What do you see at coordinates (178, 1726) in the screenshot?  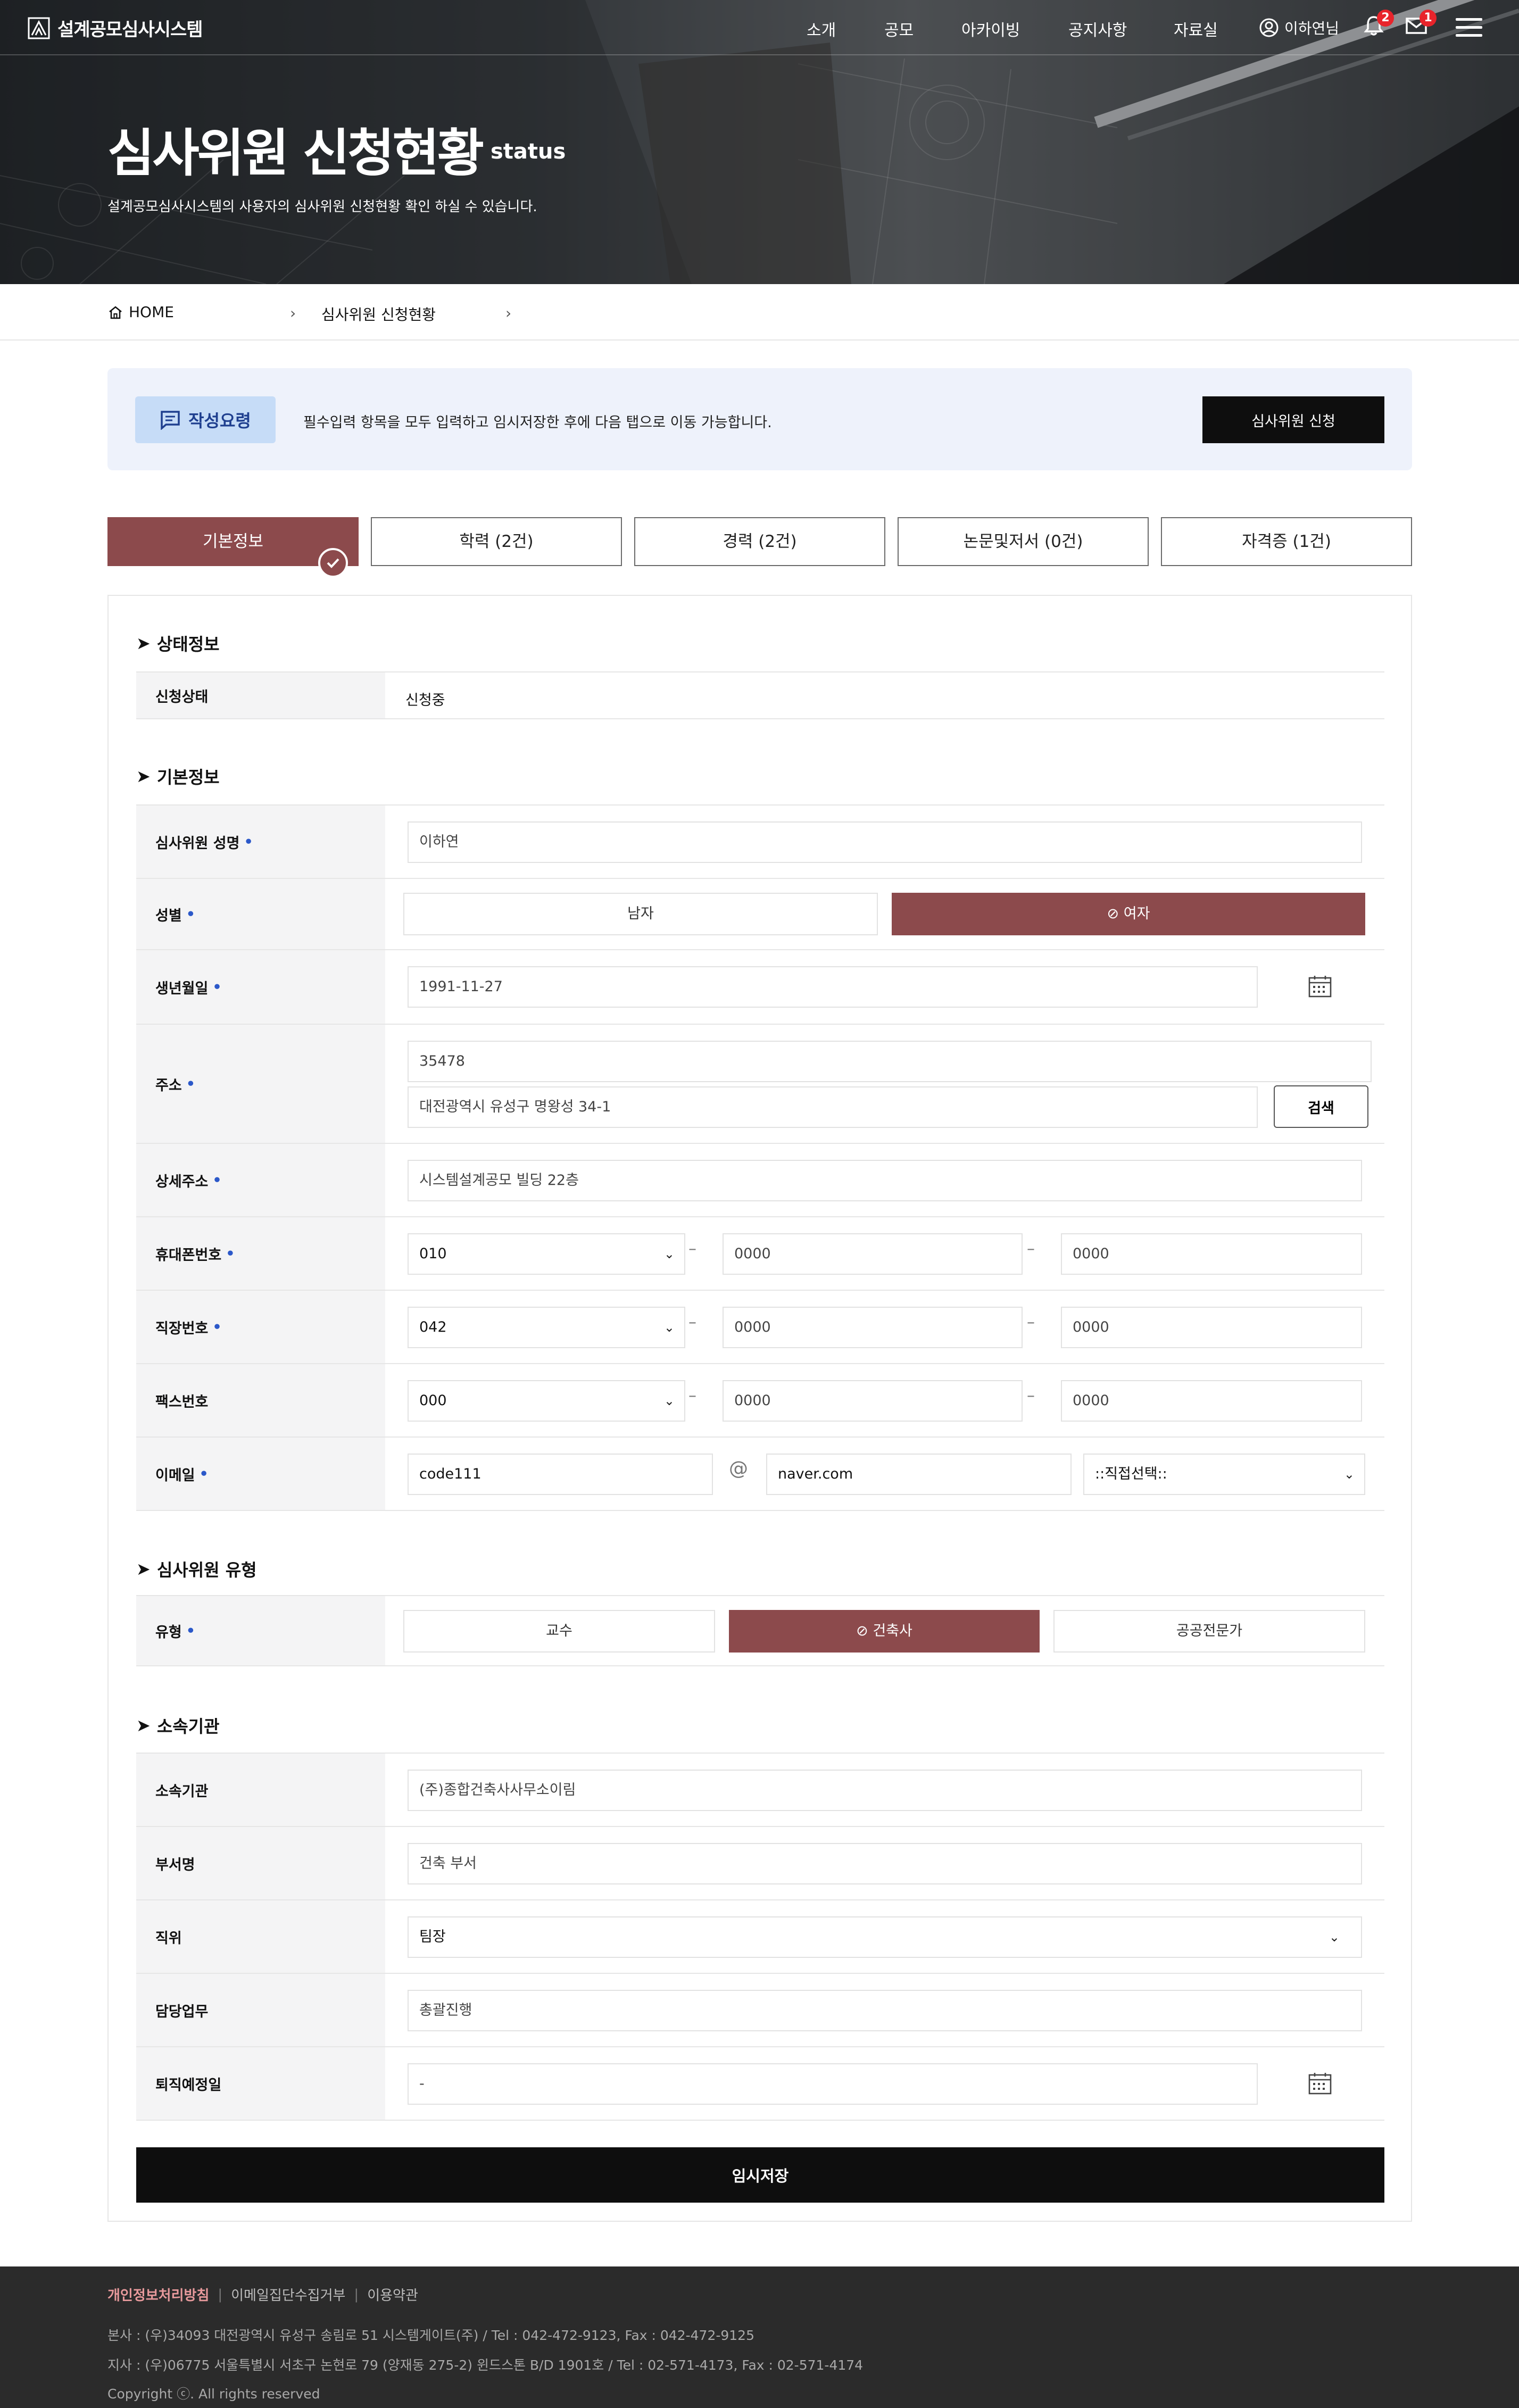 I see `section-title-org: ➤ 소속기관` at bounding box center [178, 1726].